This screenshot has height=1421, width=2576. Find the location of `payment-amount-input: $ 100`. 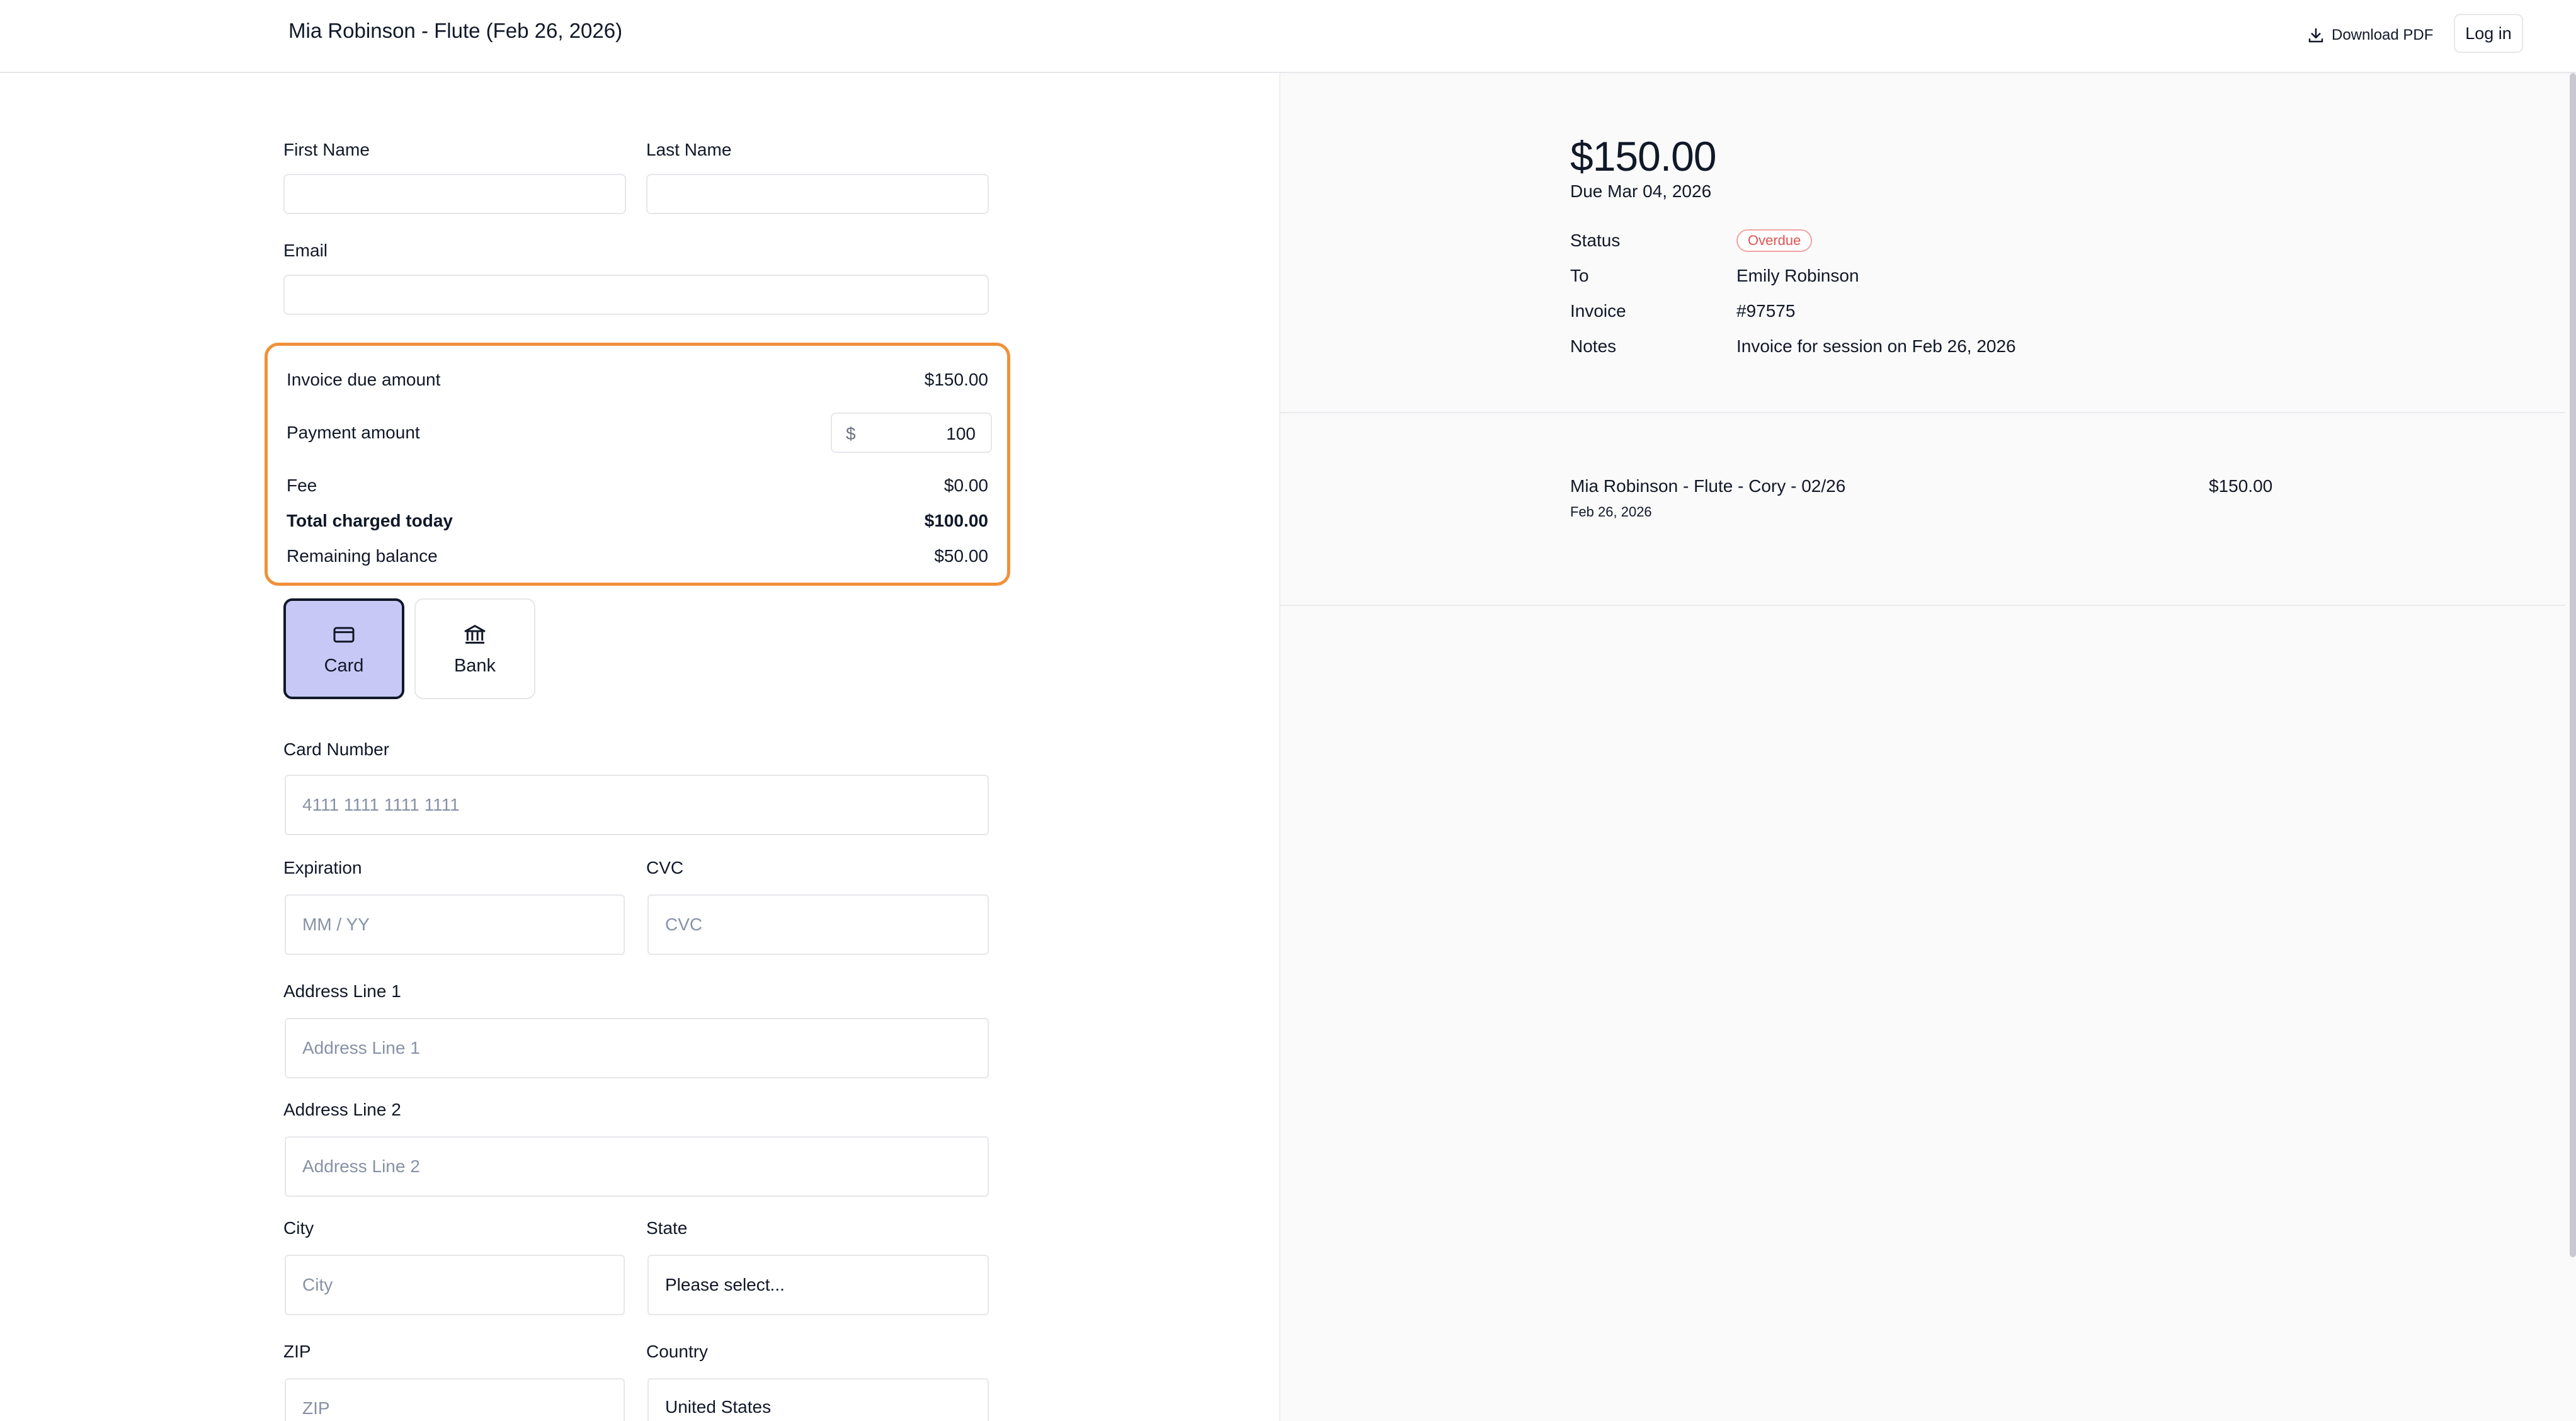

payment-amount-input: $ 100 is located at coordinates (911, 433).